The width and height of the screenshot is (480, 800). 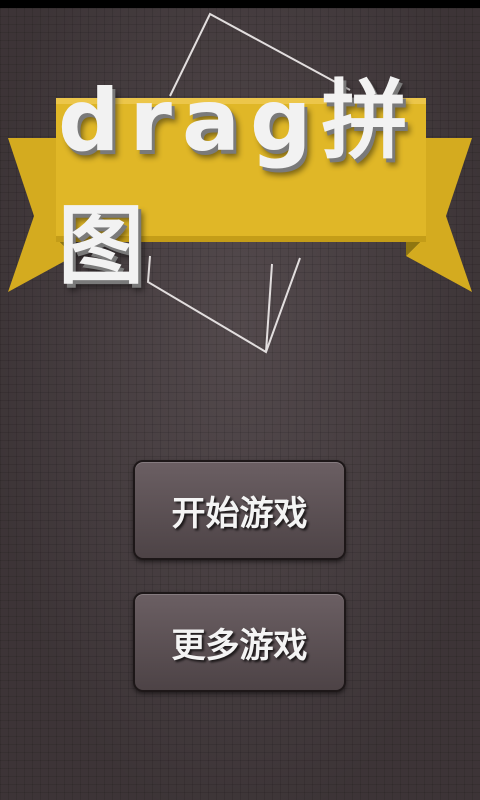 What do you see at coordinates (240, 4) in the screenshot?
I see `status-bar` at bounding box center [240, 4].